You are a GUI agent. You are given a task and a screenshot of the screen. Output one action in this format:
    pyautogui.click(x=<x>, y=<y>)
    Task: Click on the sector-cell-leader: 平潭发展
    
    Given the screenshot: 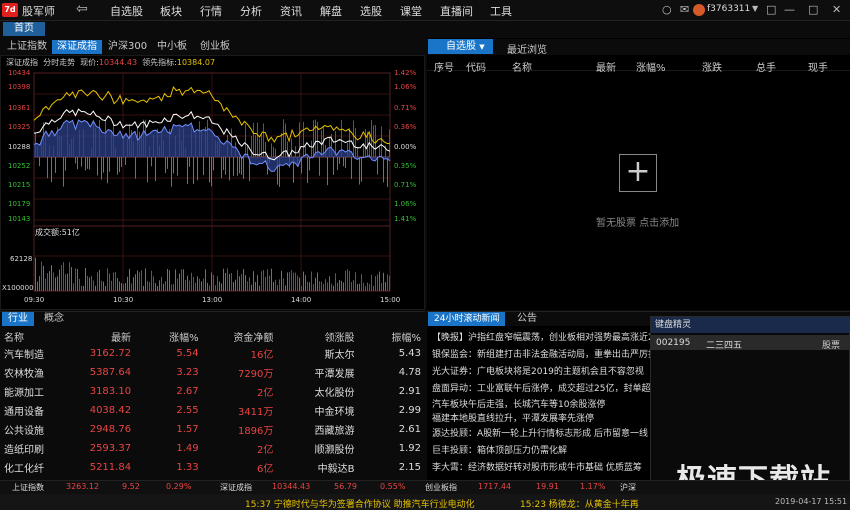 What is the action you would take?
    pyautogui.click(x=334, y=374)
    